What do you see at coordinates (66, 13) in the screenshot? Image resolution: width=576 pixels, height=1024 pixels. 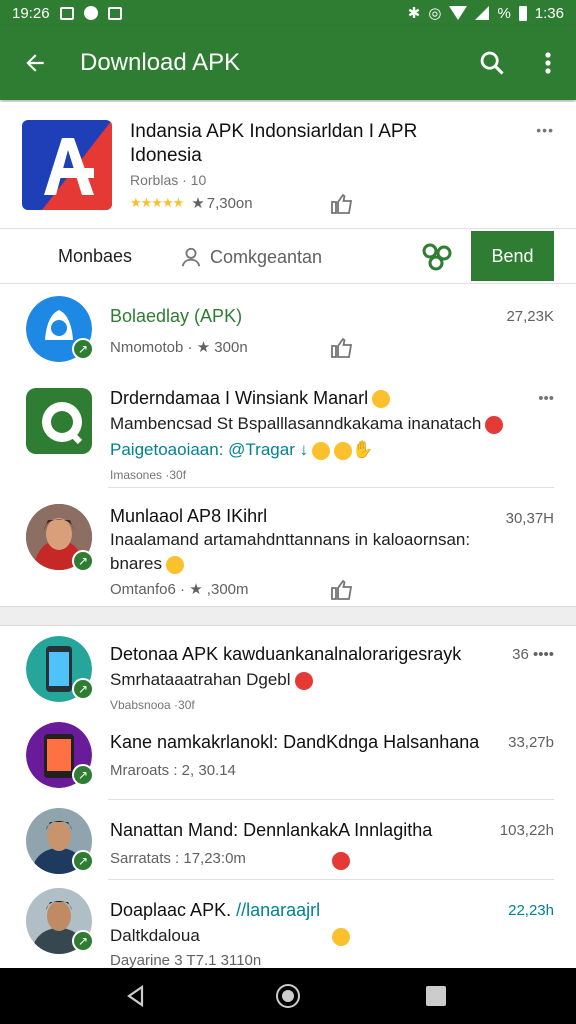 I see `gallery-icon` at bounding box center [66, 13].